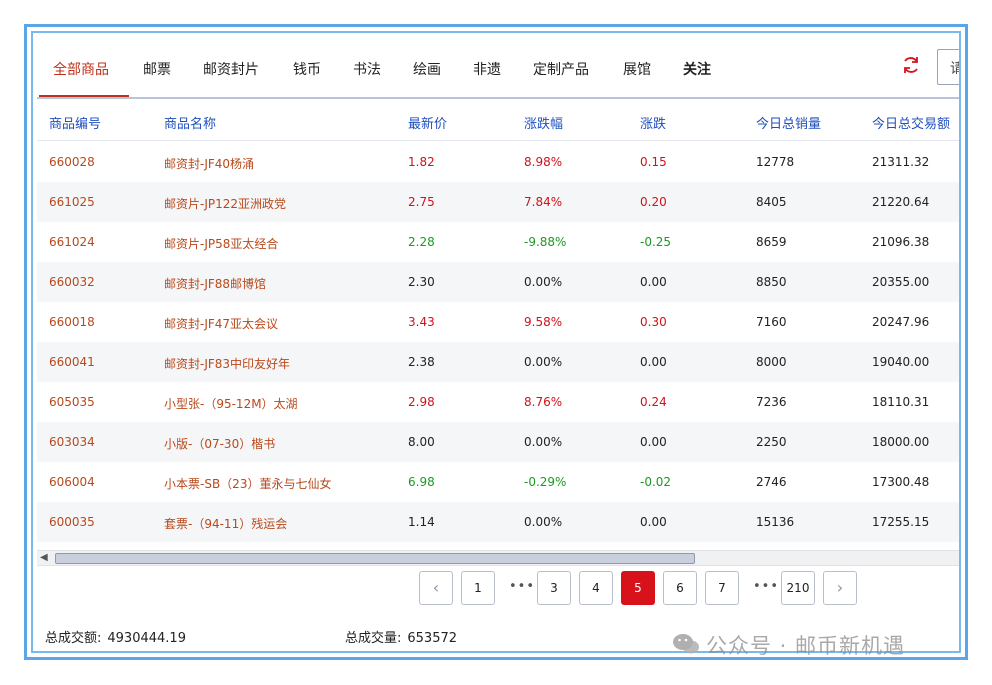  Describe the element at coordinates (653, 402) in the screenshot. I see `cell-change: 0.24` at that location.